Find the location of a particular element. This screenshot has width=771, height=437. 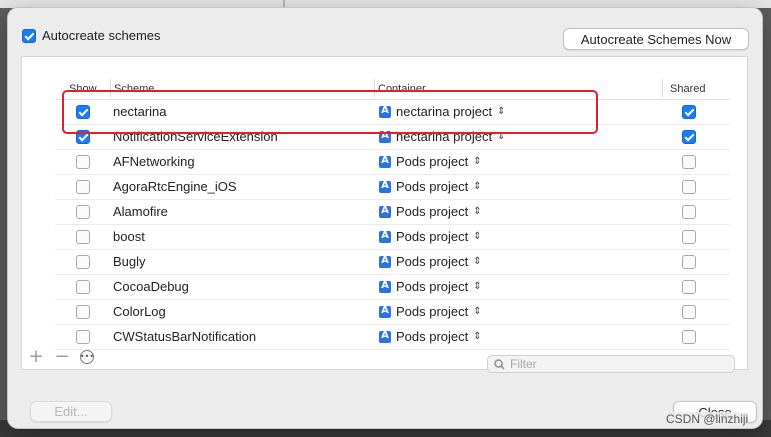

scheme-name: AgoraRtcEngine_iOS is located at coordinates (175, 186).